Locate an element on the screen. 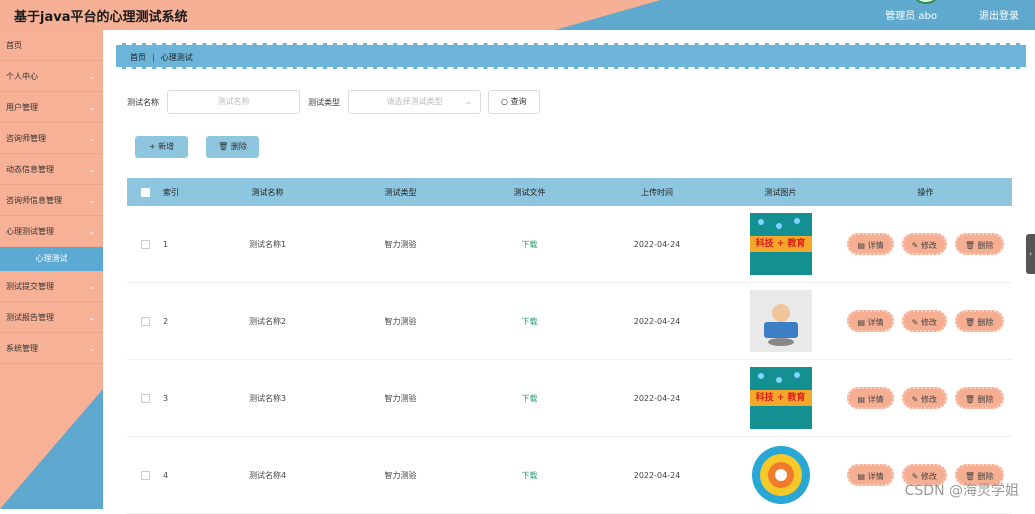  test-name-input: 测试名称 is located at coordinates (233, 102).